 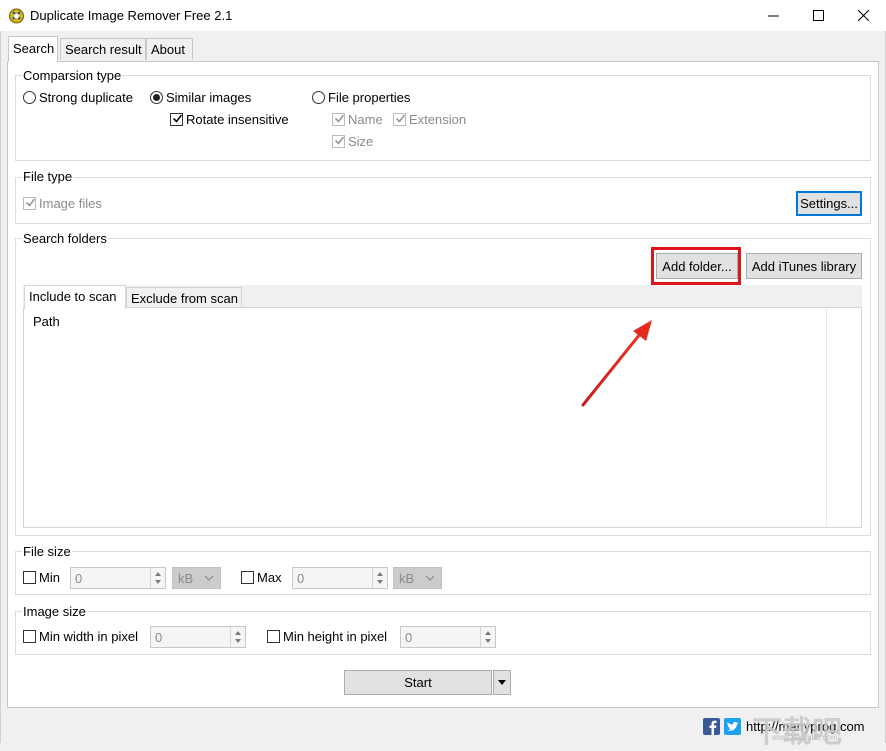 I want to click on close-icon, so click(x=863, y=15).